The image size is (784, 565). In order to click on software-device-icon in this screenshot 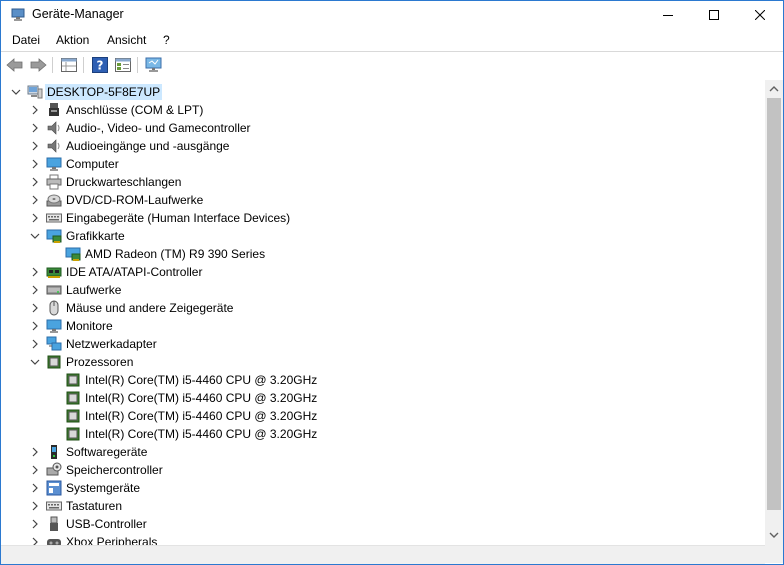, I will do `click(54, 452)`.